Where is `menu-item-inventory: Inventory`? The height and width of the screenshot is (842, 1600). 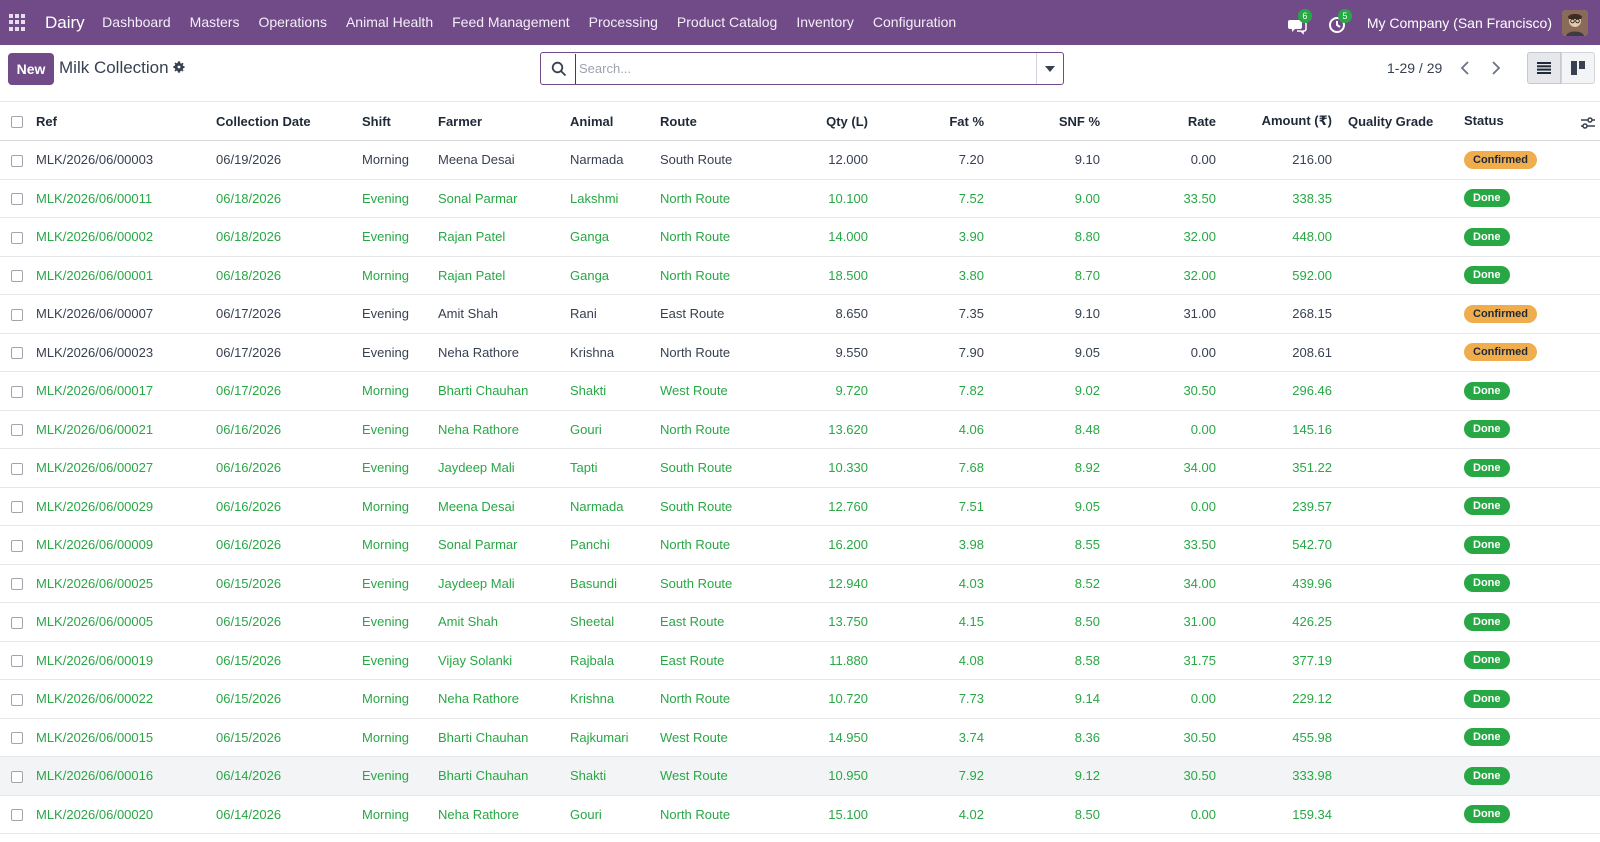 menu-item-inventory: Inventory is located at coordinates (825, 22).